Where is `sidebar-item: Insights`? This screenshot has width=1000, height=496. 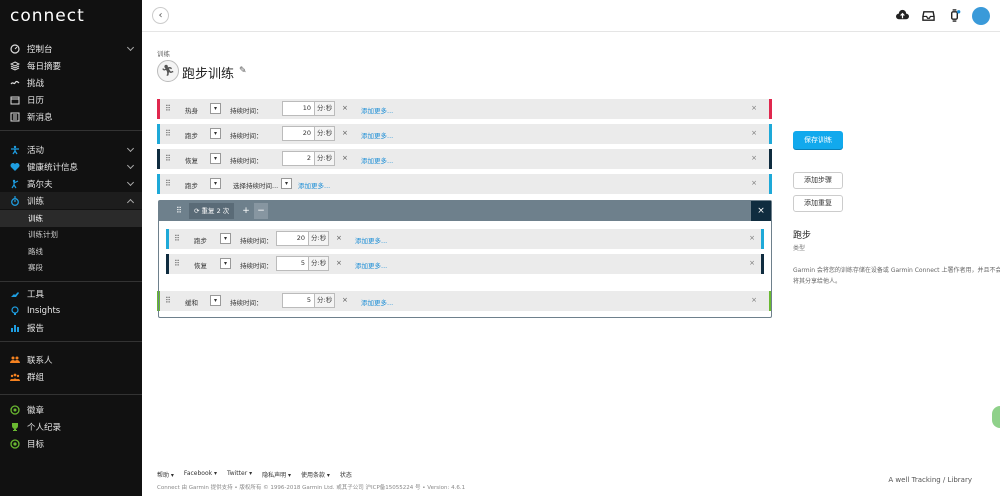
sidebar-item: Insights is located at coordinates (71, 310).